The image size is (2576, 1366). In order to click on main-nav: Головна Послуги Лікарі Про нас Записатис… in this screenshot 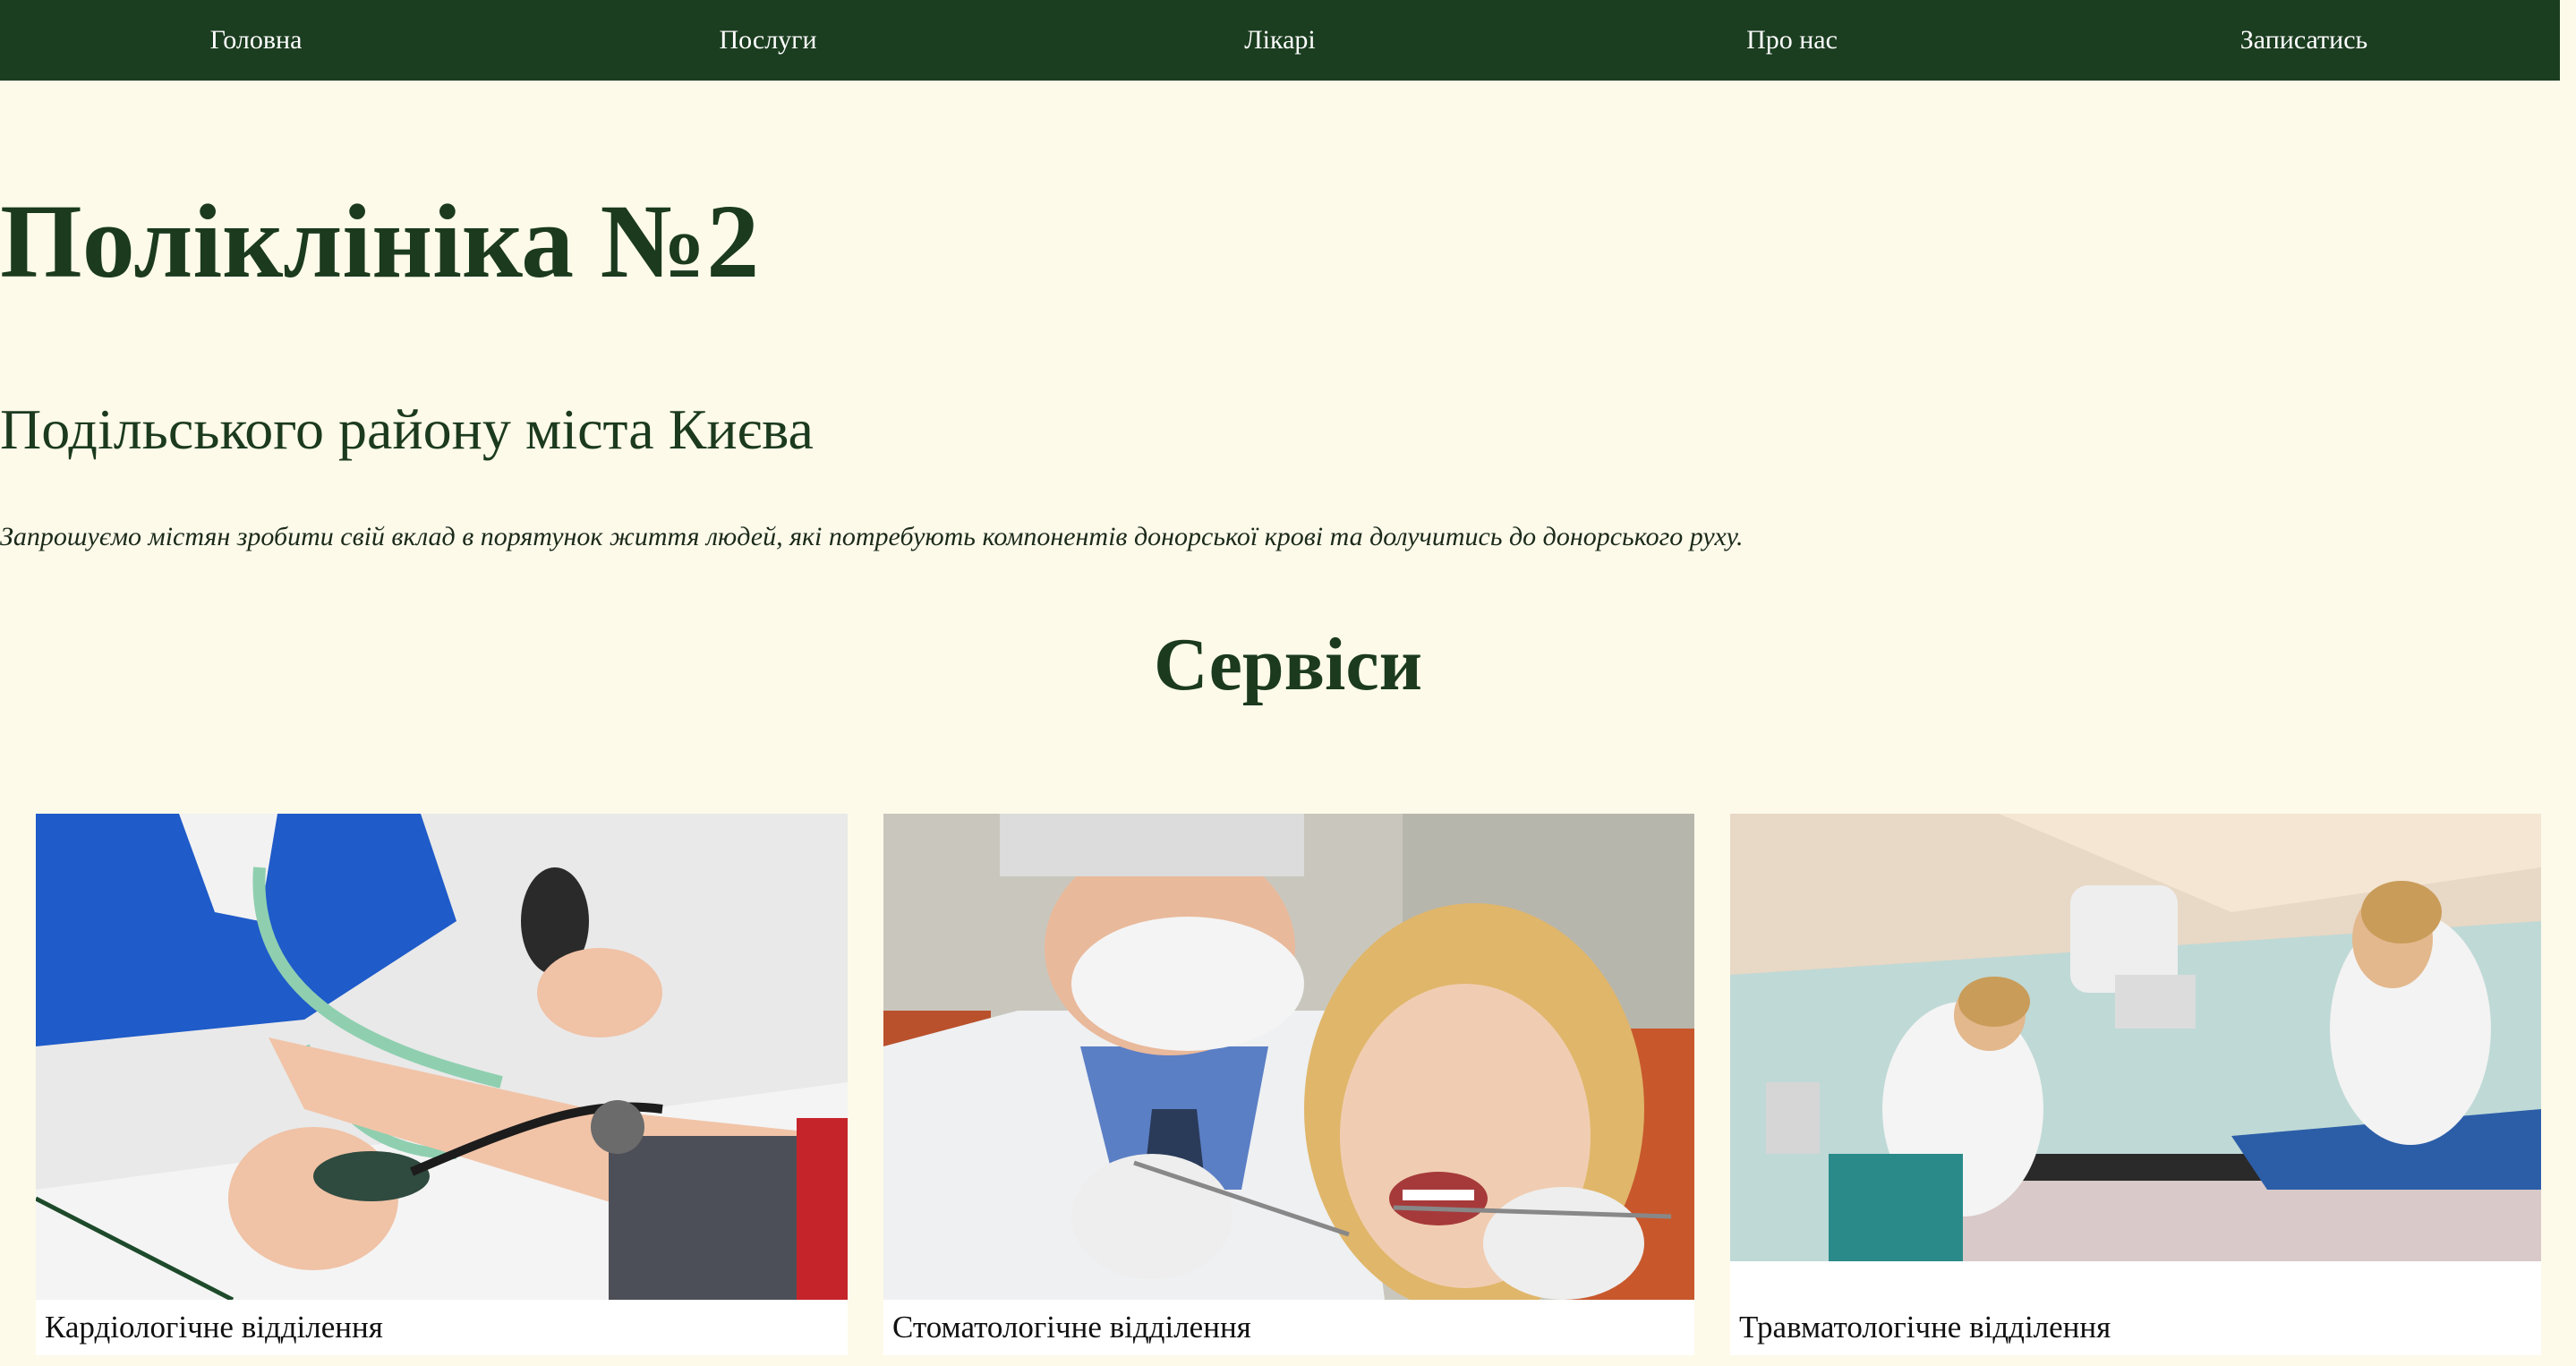, I will do `click(1280, 40)`.